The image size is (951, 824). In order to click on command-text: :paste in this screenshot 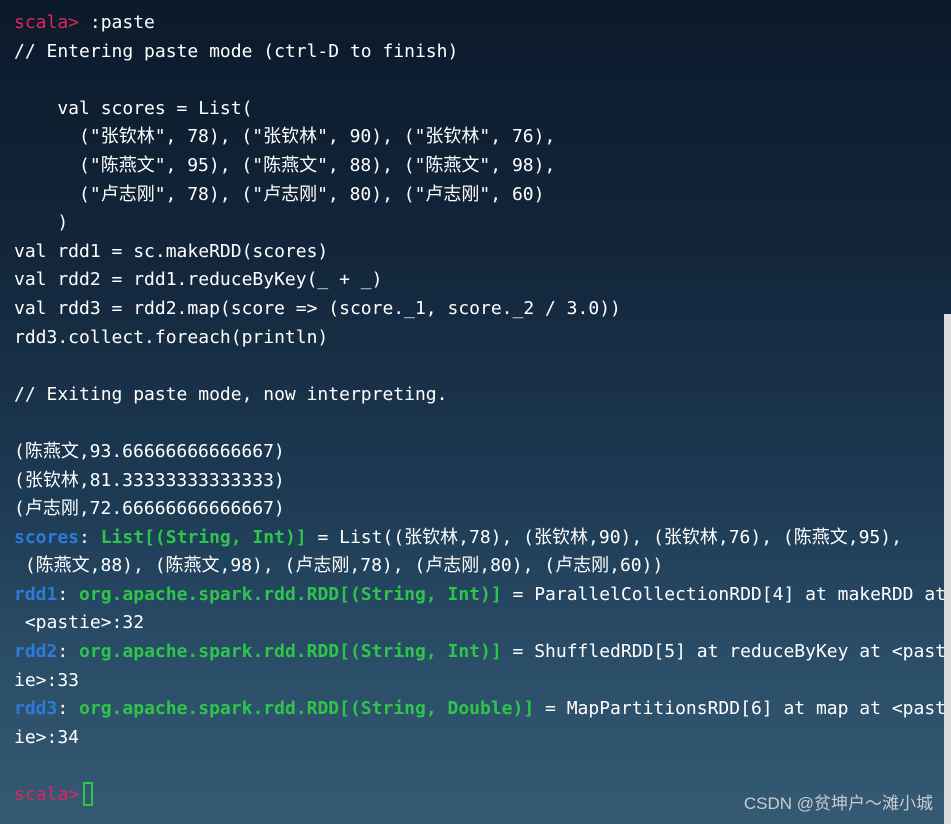, I will do `click(122, 22)`.